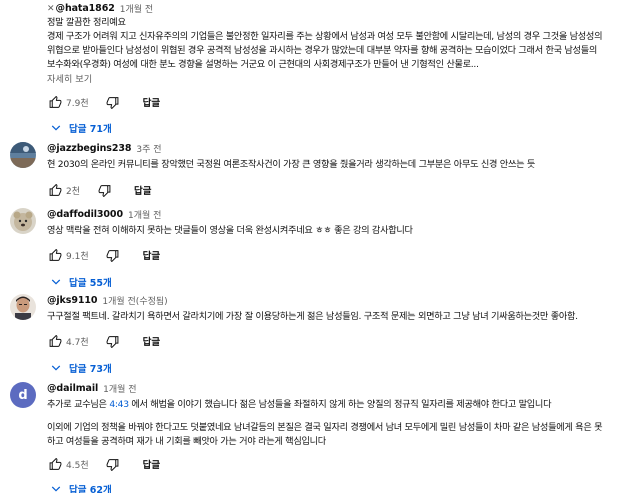 The height and width of the screenshot is (493, 640). I want to click on x-mark-icon: ✕, so click(51, 8).